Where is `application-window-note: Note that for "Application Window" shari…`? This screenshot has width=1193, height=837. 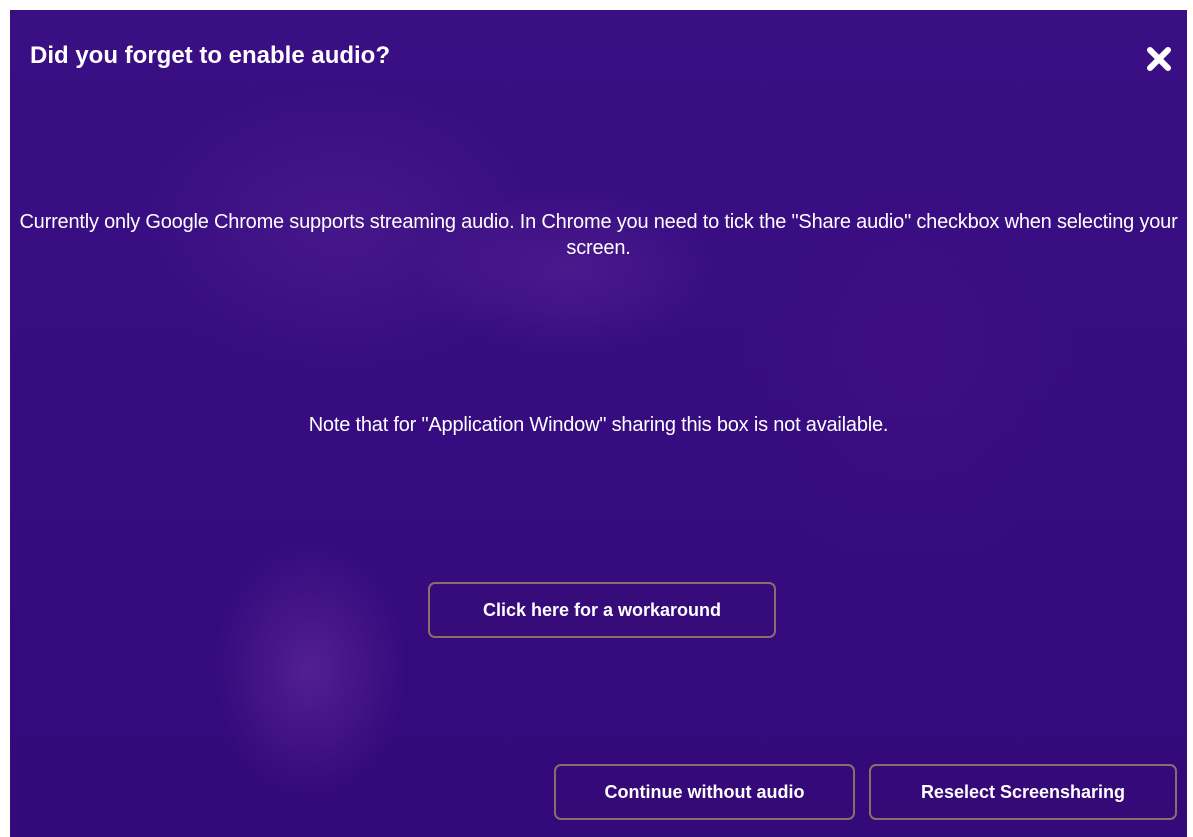 application-window-note: Note that for "Application Window" shari… is located at coordinates (598, 425).